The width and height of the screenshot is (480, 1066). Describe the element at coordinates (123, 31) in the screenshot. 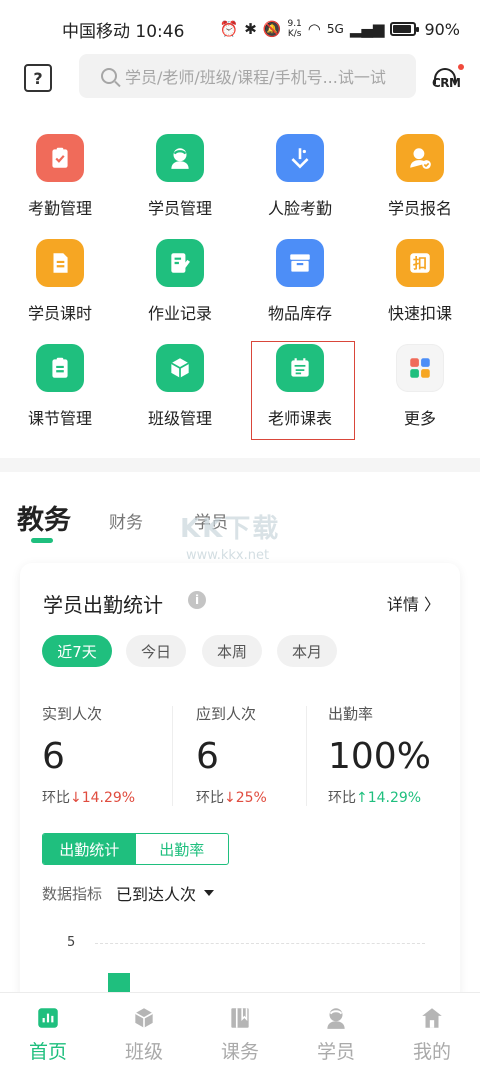

I see `carrier-time: 中国移动 10:46` at that location.